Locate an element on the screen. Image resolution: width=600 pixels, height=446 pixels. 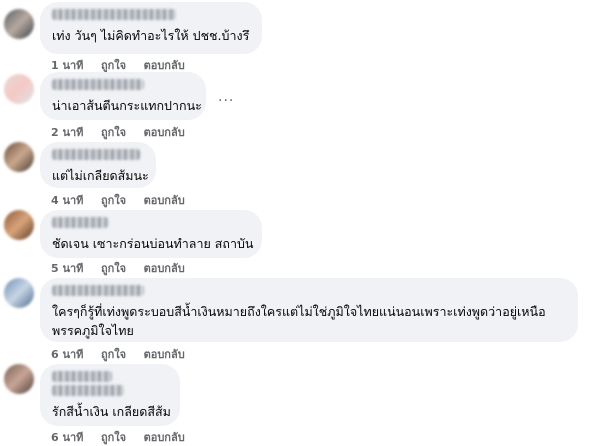
comment-text: น่าเอาส้นตีนกระแทกปากนะ is located at coordinates (127, 105).